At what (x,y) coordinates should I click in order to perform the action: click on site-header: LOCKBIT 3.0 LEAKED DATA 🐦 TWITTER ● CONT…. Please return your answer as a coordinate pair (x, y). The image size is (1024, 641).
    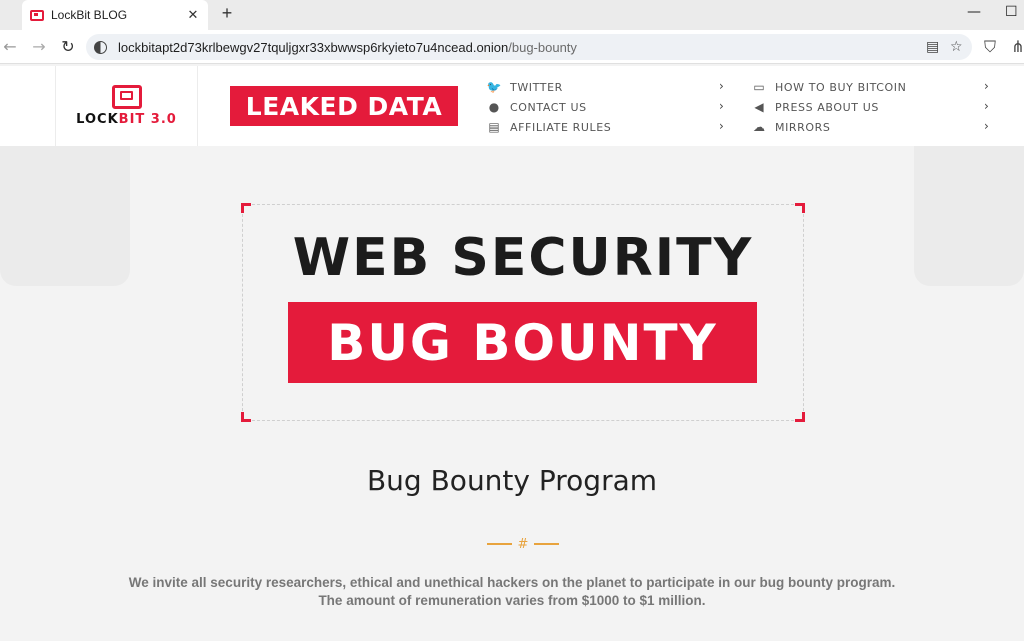
    Looking at the image, I should click on (512, 106).